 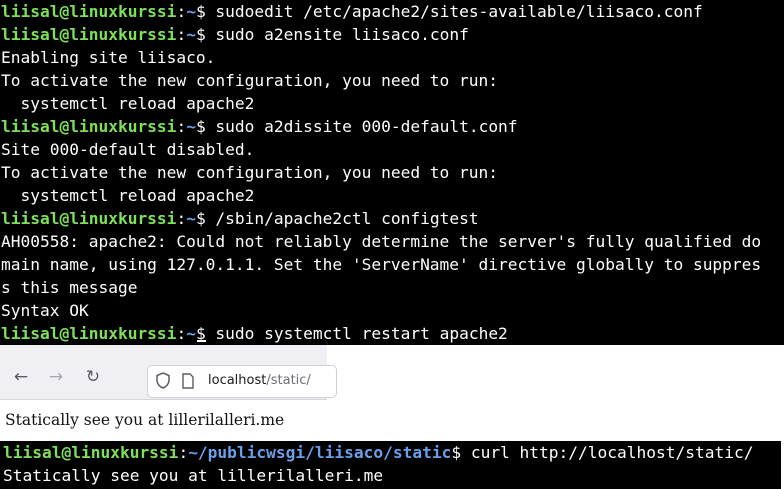 I want to click on page-icon, so click(x=188, y=381).